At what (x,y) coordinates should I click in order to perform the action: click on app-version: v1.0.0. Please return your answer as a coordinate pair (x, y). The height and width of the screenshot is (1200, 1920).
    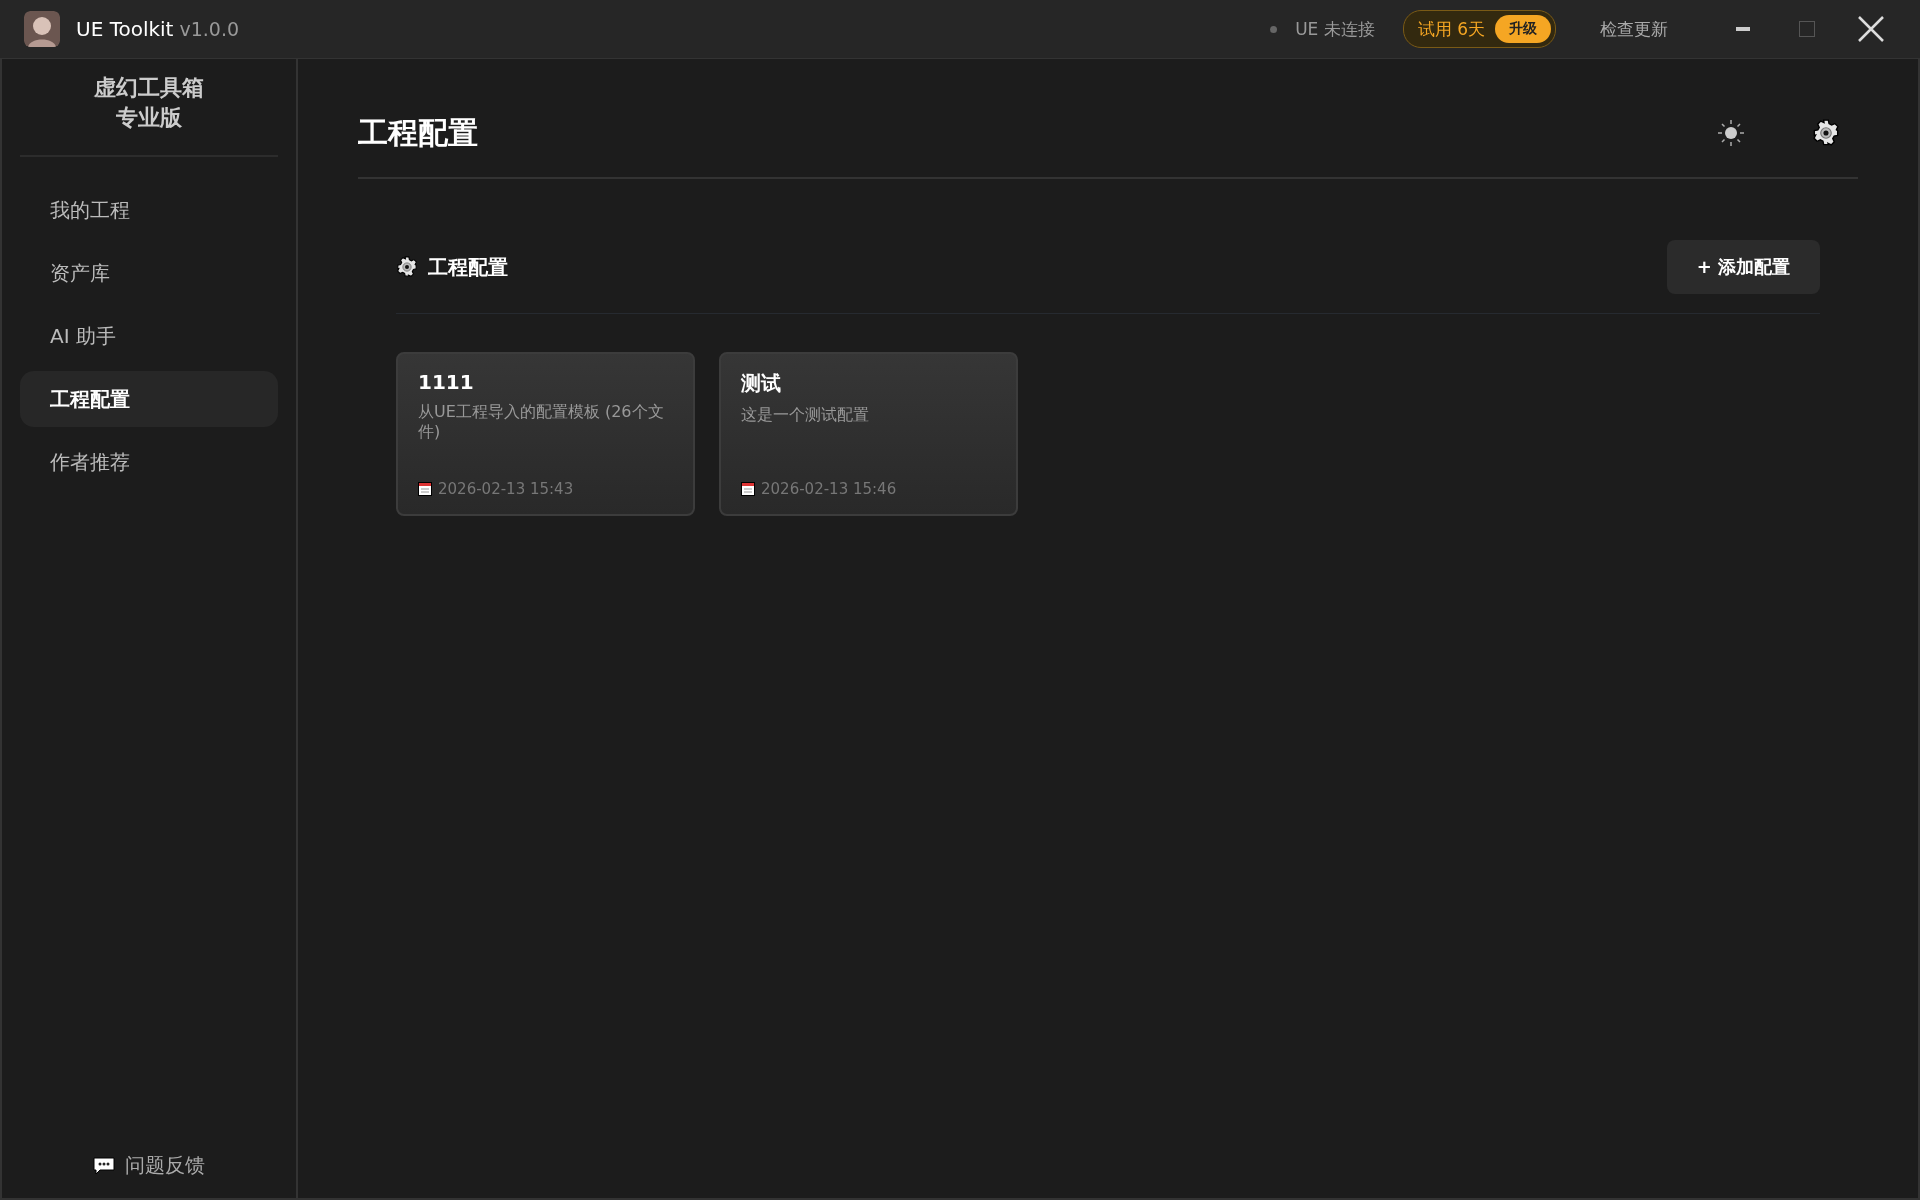
    Looking at the image, I should click on (209, 29).